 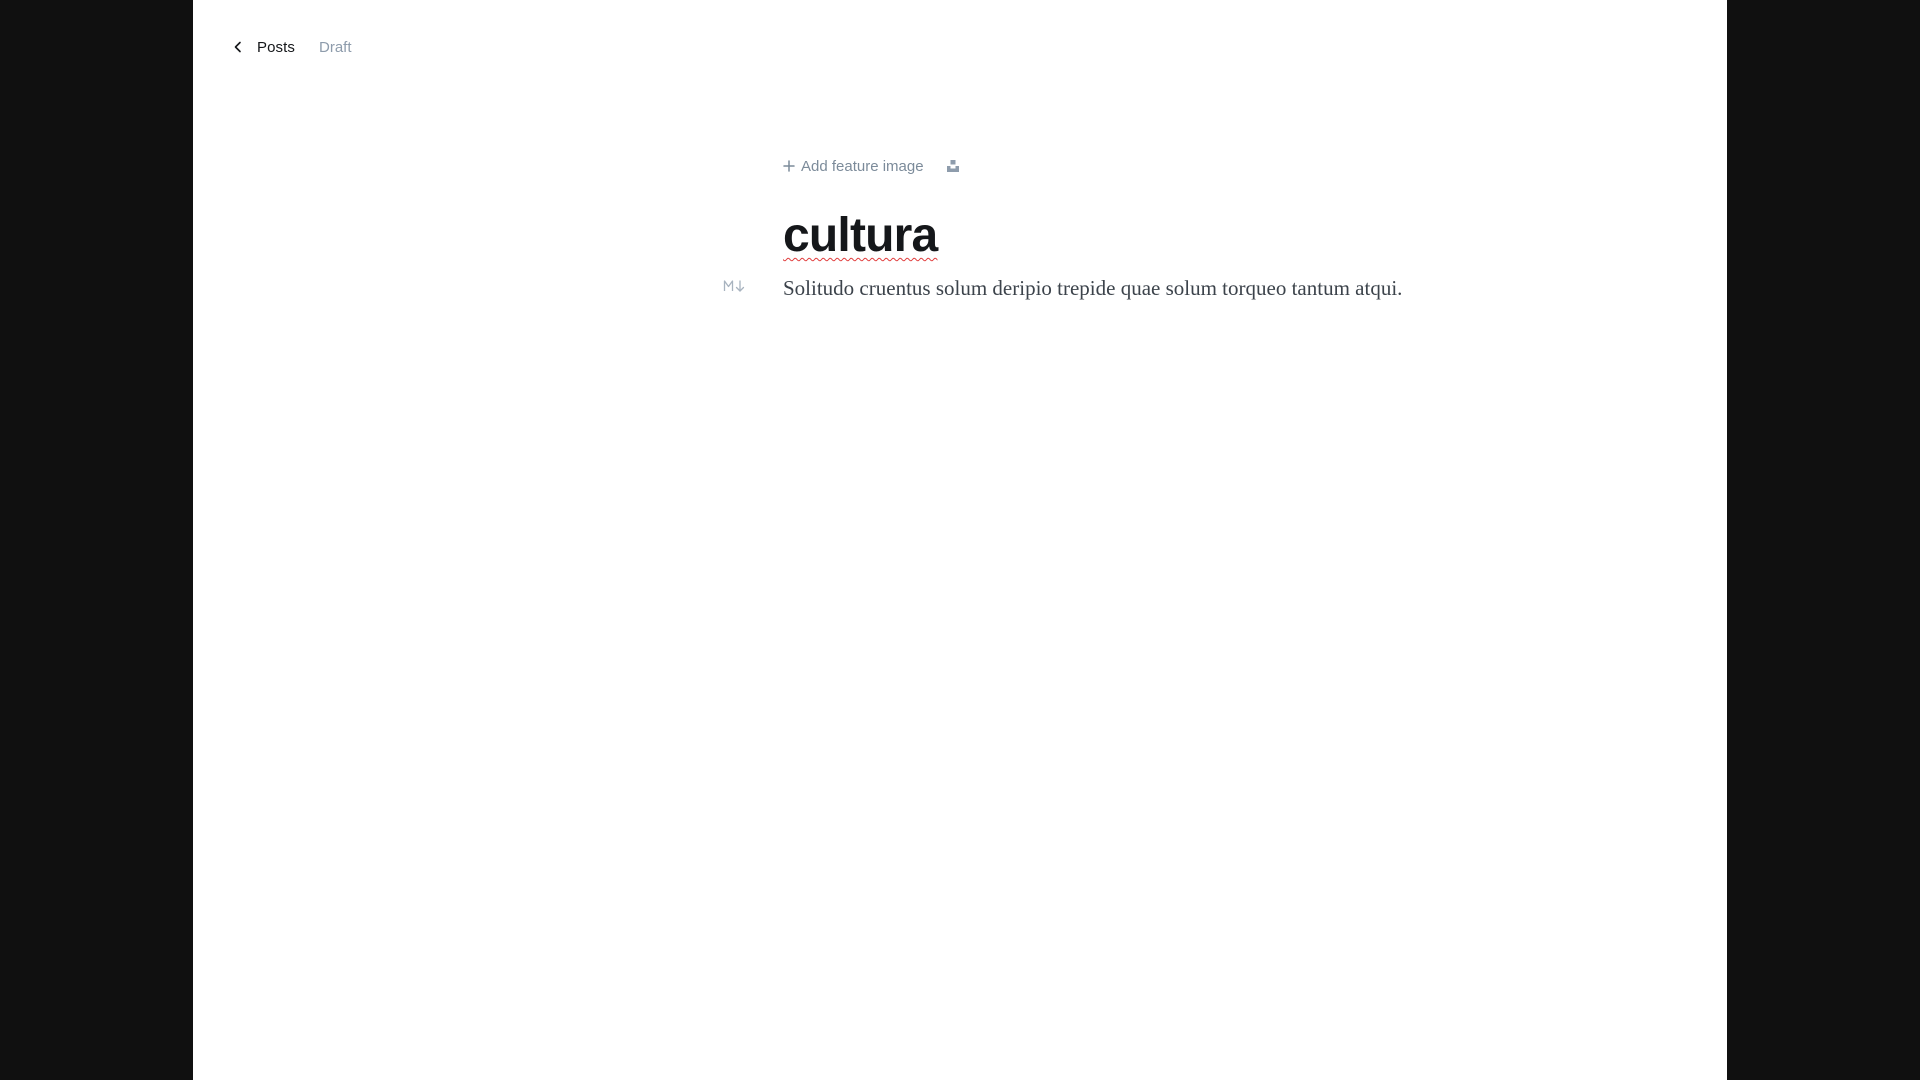 I want to click on back-link-label: Posts, so click(x=276, y=47).